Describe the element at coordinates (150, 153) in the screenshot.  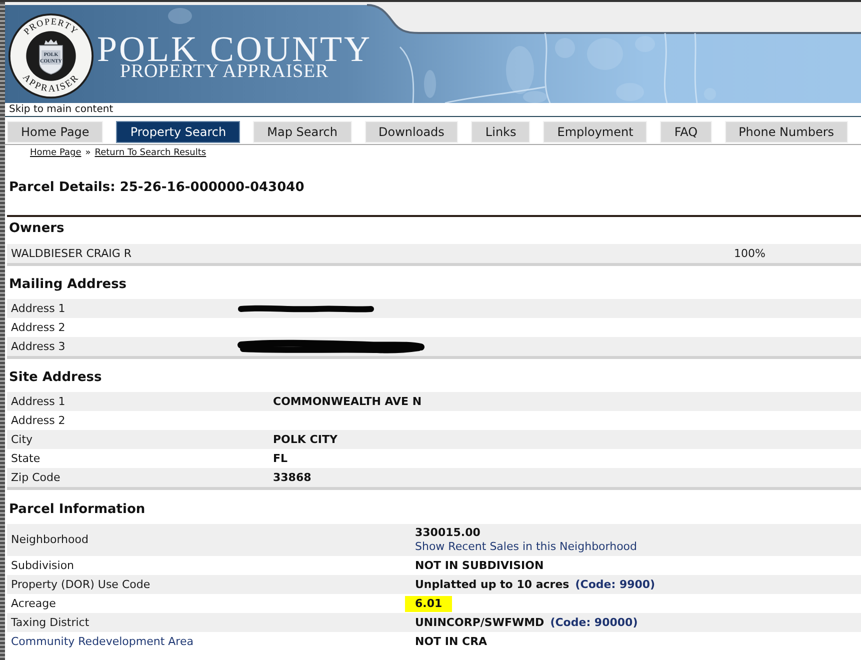
I see `breadcrumb-link: Return To Search Results` at that location.